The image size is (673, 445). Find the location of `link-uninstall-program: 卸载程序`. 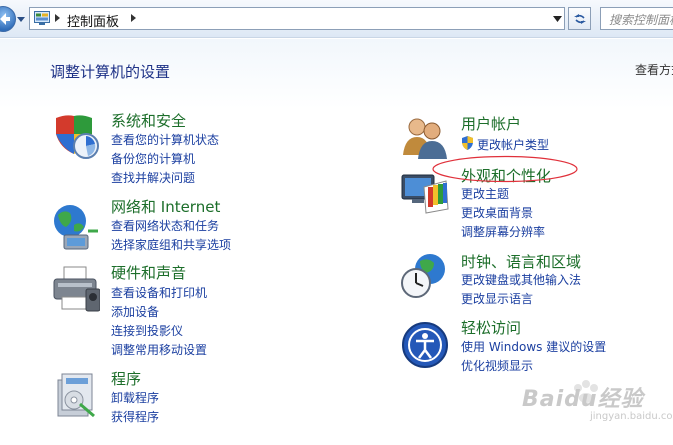

link-uninstall-program: 卸载程序 is located at coordinates (135, 397).